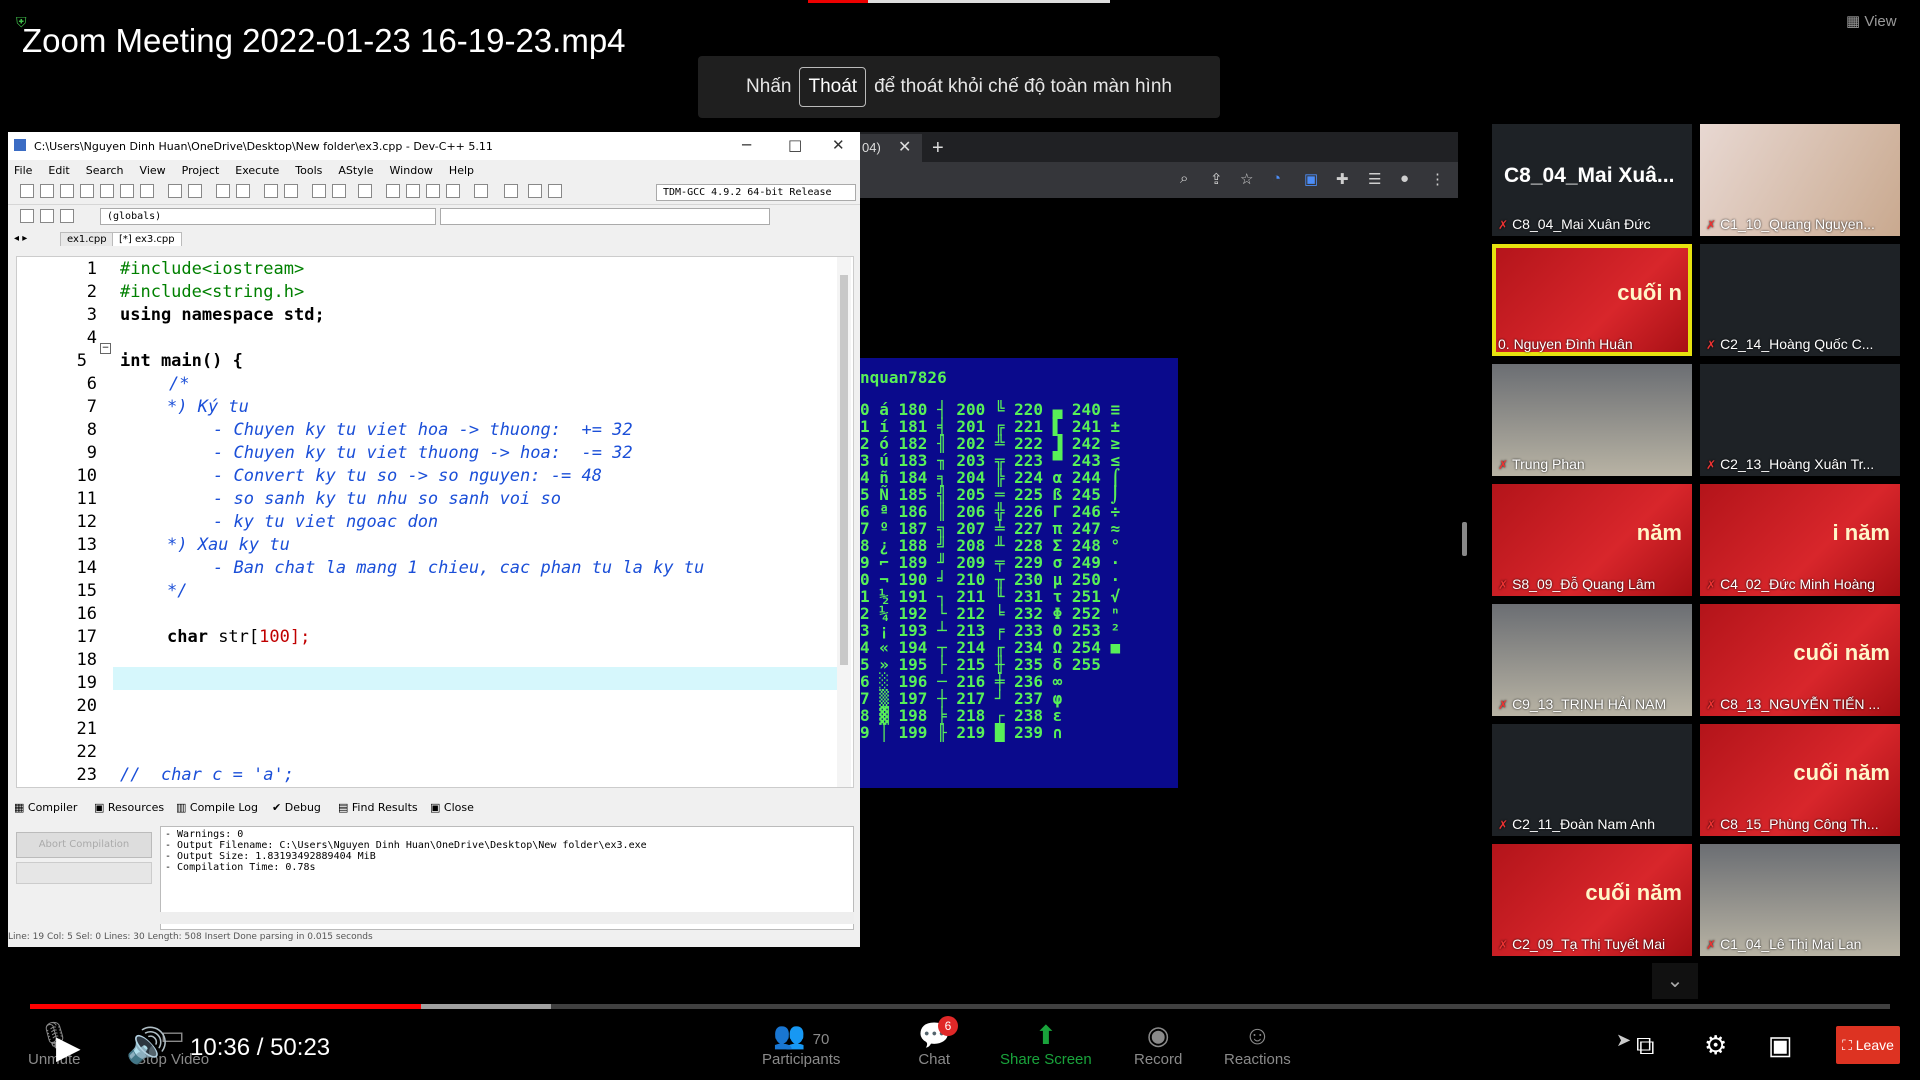 This screenshot has height=1080, width=1920. I want to click on tab-compile-log: ▥ Compile Log, so click(217, 807).